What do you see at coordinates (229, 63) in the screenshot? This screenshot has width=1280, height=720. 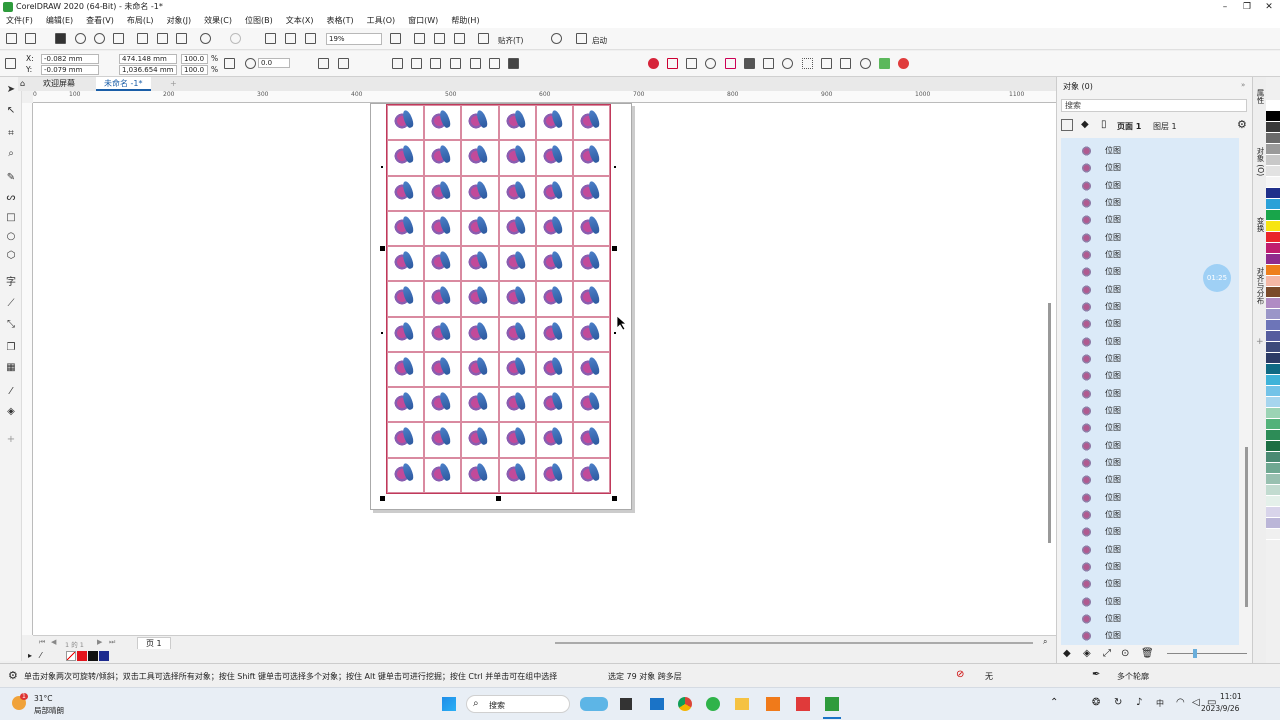 I see `lock-ratio-icon` at bounding box center [229, 63].